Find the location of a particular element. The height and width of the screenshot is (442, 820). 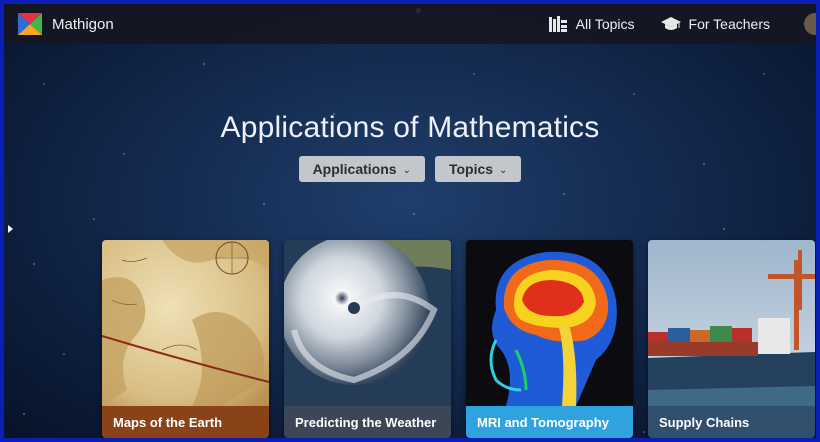

card-label: Maps of the Earth is located at coordinates (185, 422).